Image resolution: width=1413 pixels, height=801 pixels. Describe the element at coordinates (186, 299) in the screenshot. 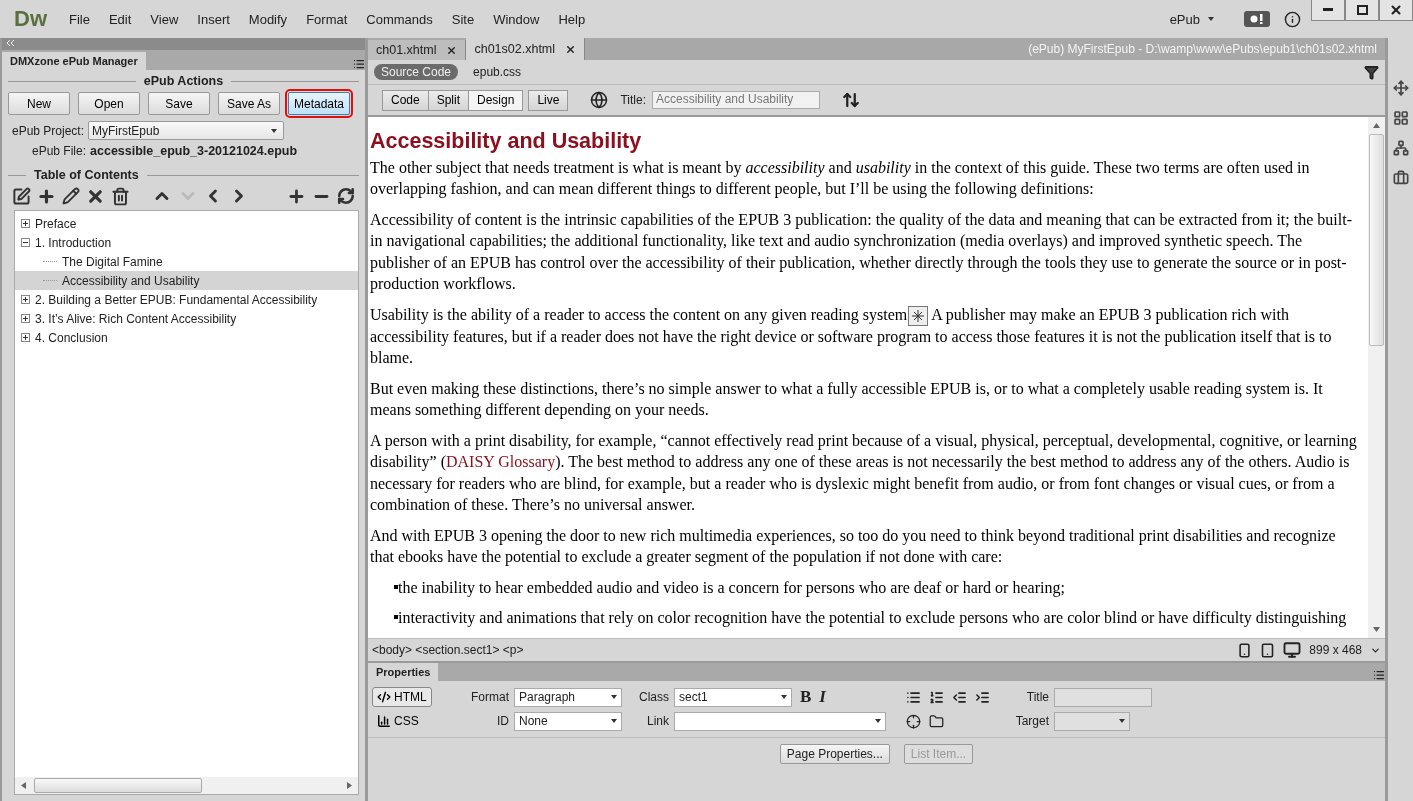

I see `toc-item: 2. Building a Better EPUB: Fundamental Accessibility` at that location.